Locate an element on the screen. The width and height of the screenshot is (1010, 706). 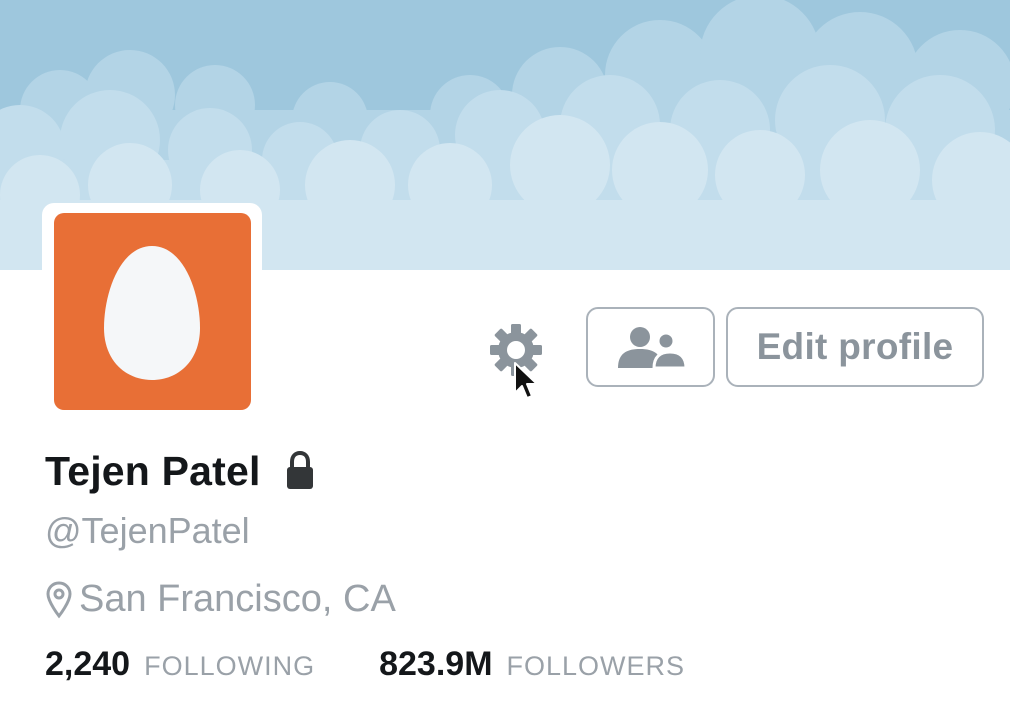
profile-name: Tejen Patel is located at coordinates (153, 470).